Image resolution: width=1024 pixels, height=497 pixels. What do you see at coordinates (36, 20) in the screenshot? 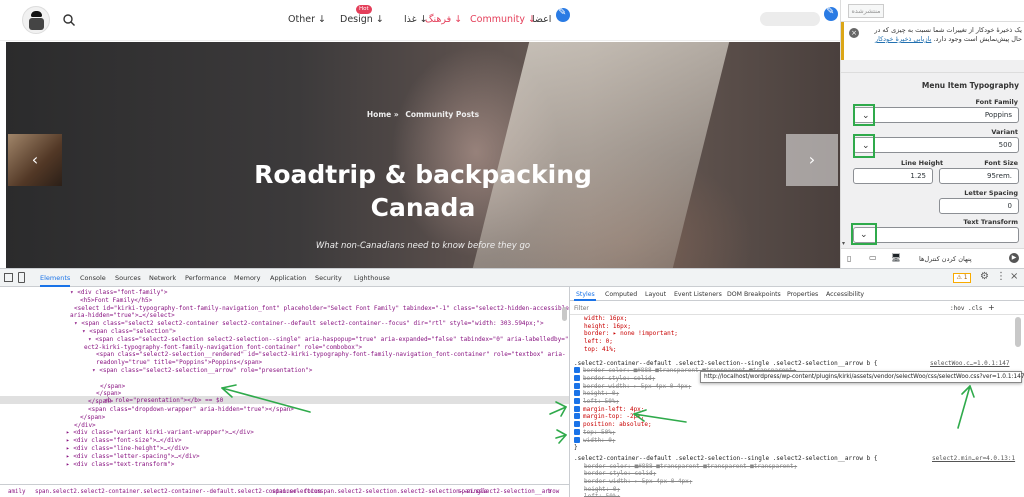
I see `avatar-logo-icon` at bounding box center [36, 20].